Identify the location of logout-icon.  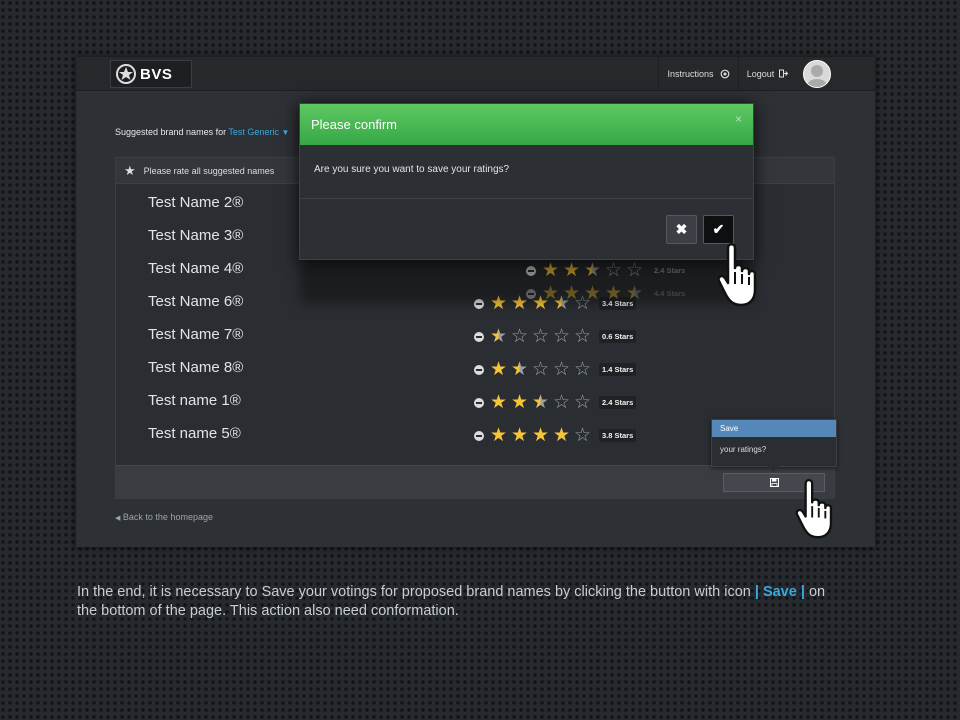
(784, 73).